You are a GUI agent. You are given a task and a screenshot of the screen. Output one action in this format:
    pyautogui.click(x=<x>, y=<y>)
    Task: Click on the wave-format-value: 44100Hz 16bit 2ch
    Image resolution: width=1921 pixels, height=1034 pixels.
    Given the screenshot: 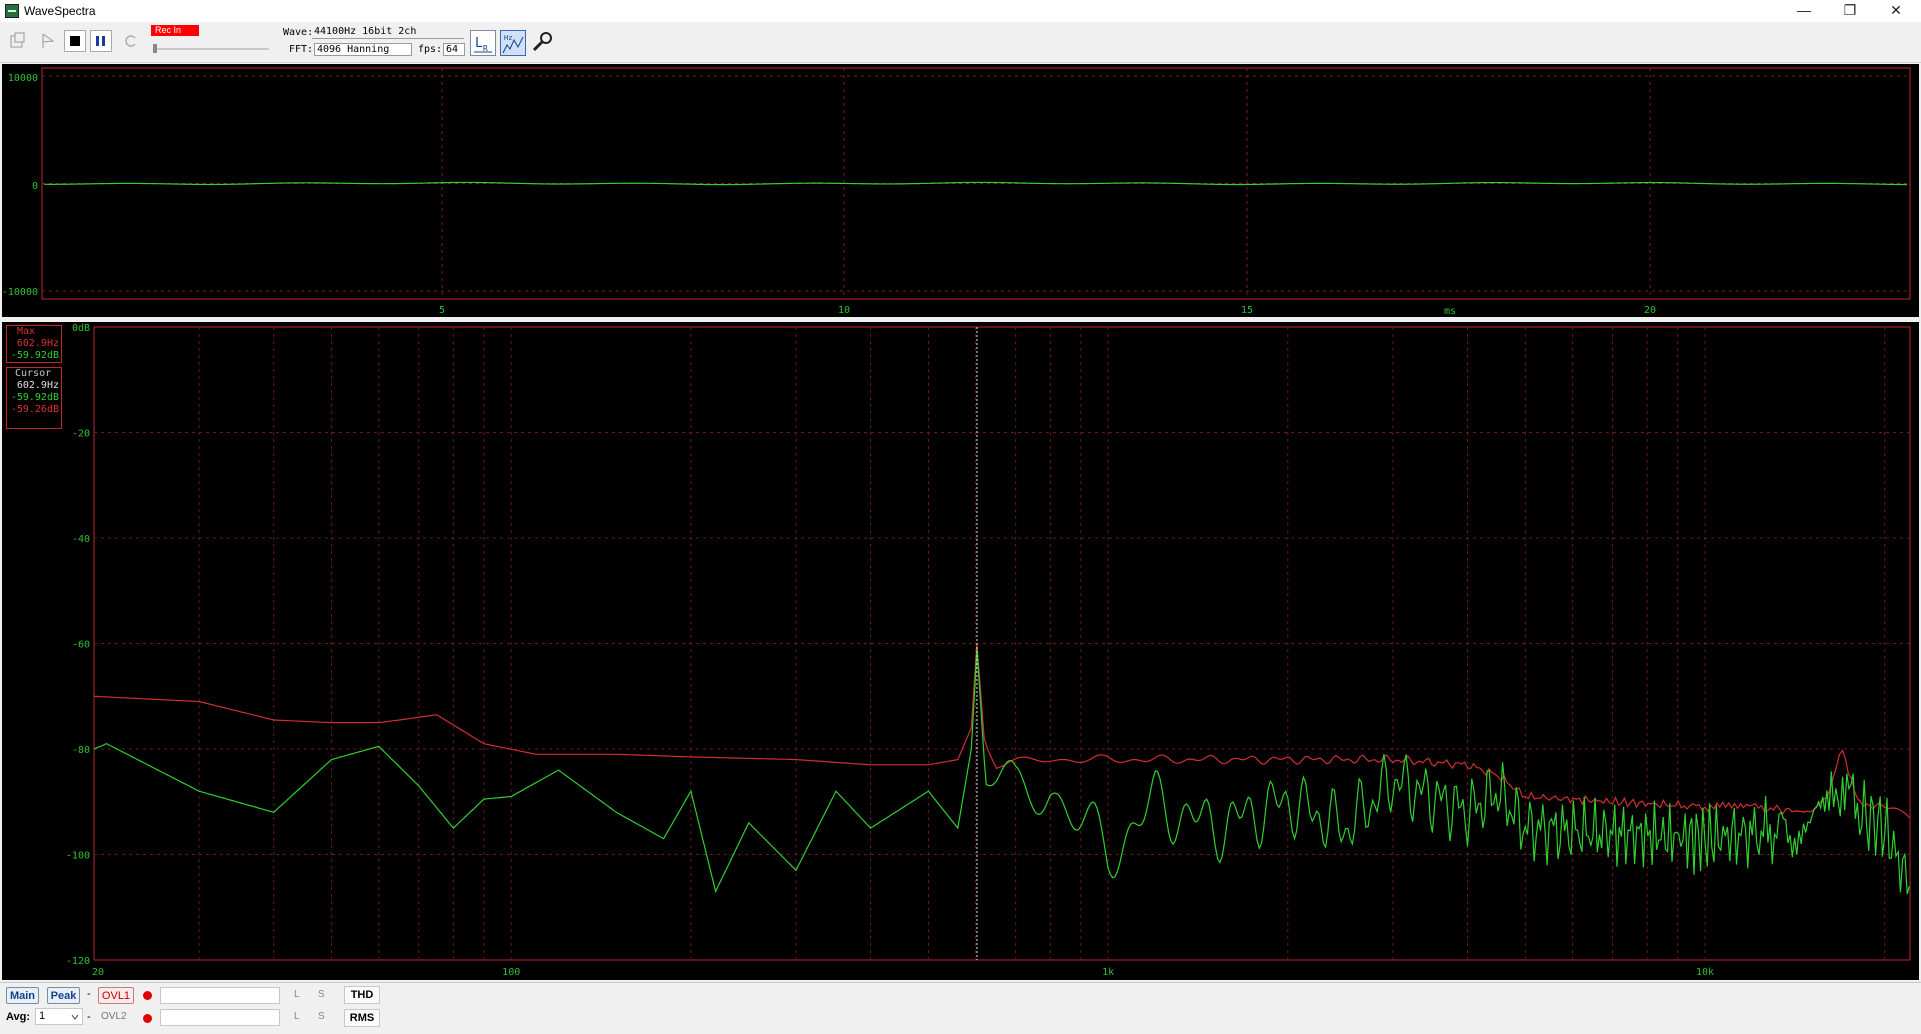 What is the action you would take?
    pyautogui.click(x=388, y=32)
    